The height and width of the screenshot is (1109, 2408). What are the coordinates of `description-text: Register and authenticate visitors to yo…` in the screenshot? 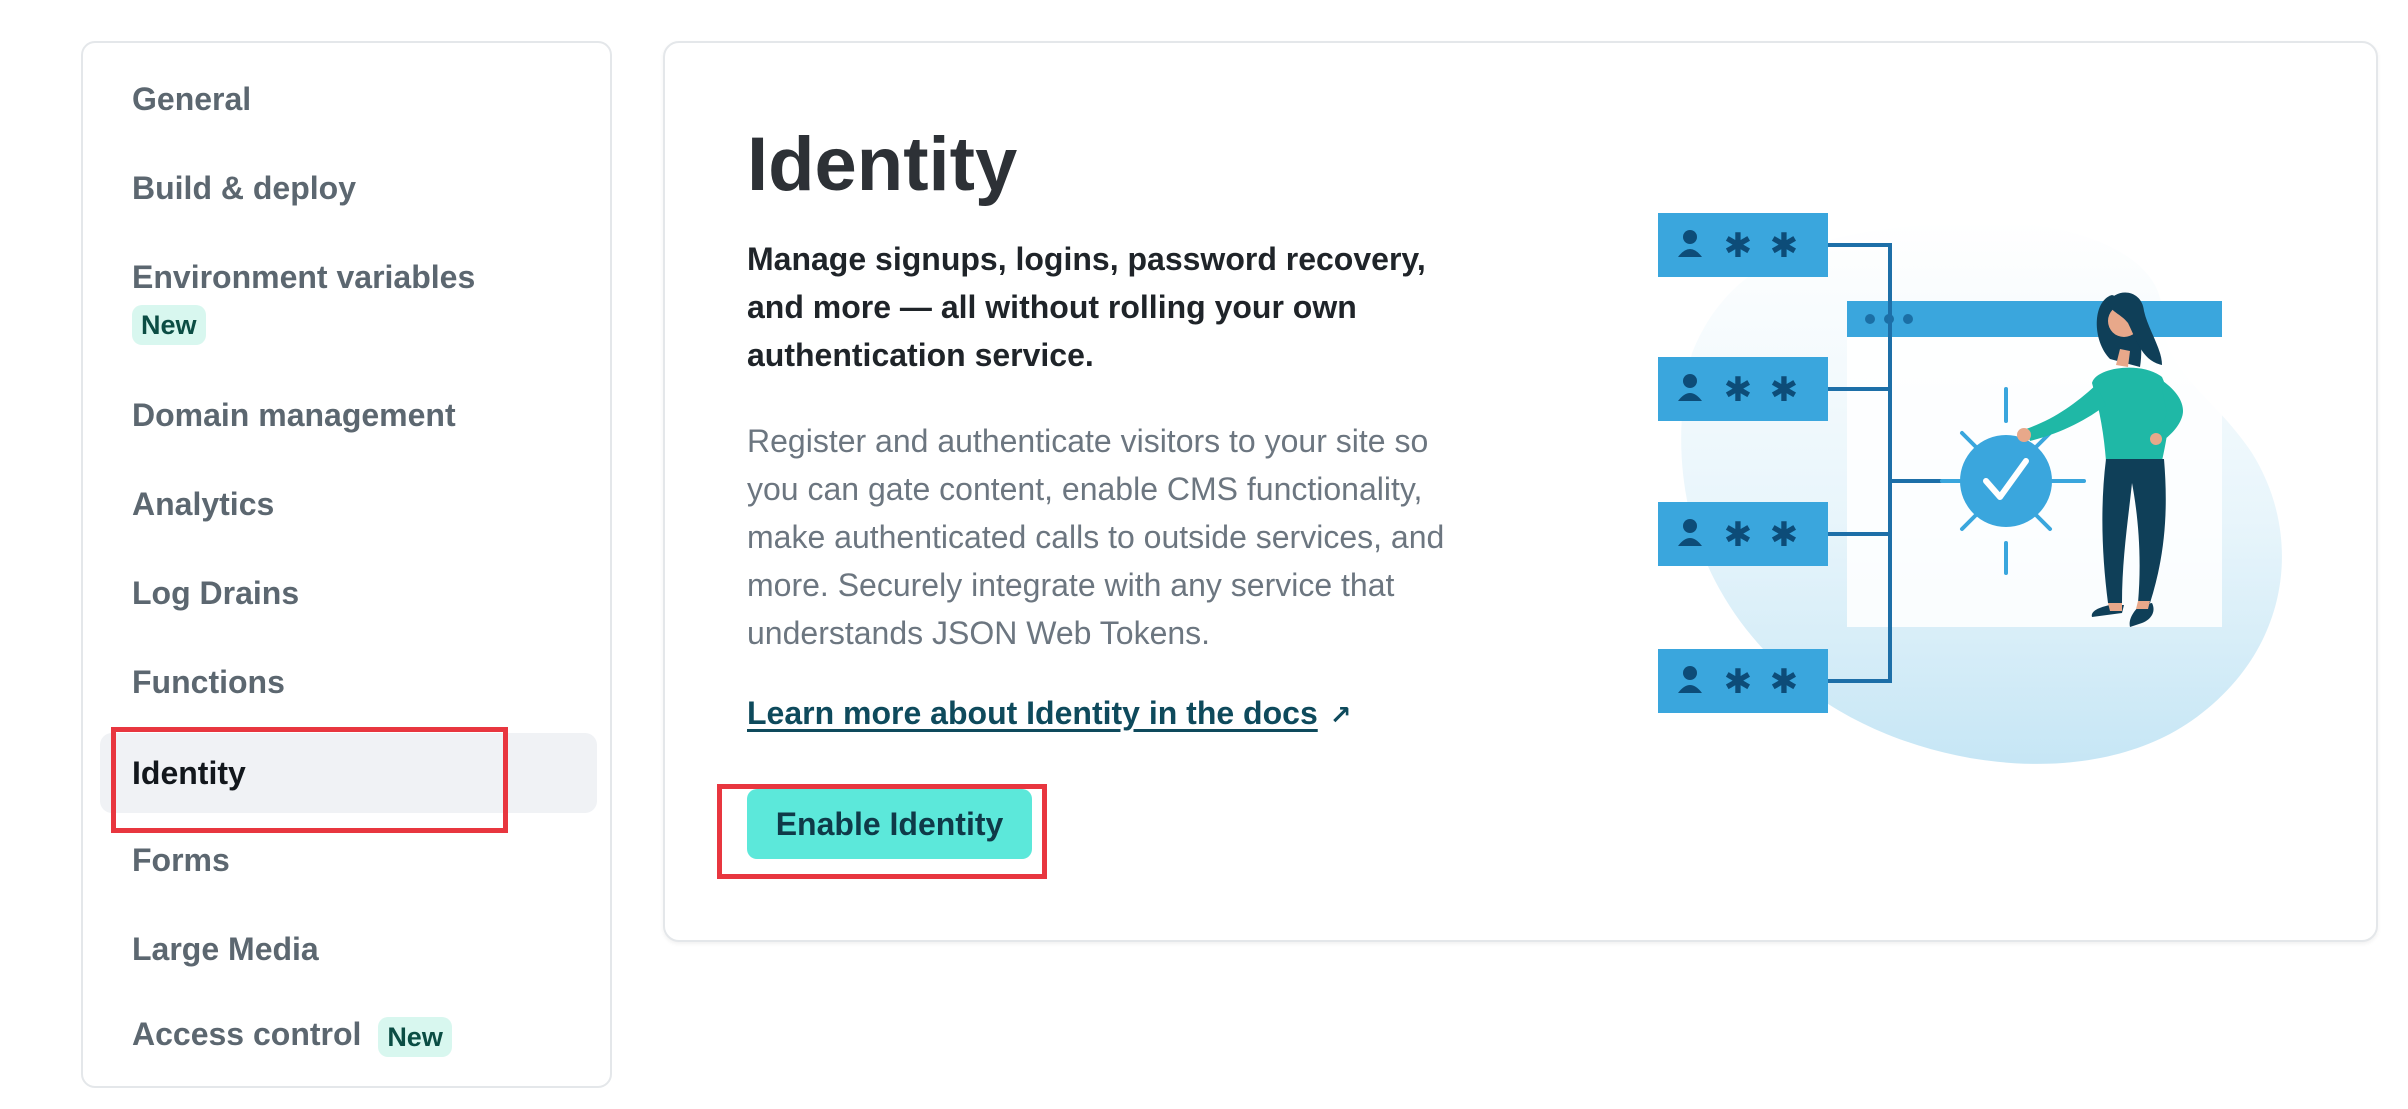 It's located at (1096, 537).